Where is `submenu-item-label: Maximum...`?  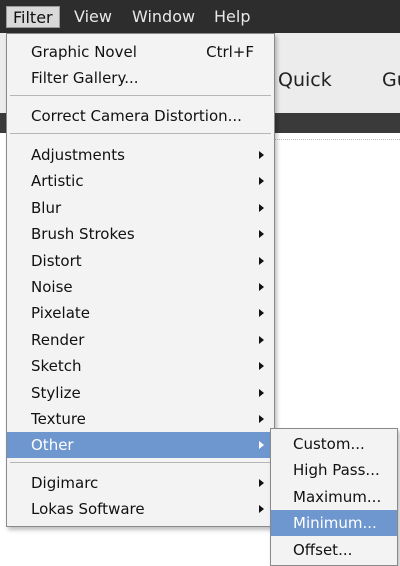 submenu-item-label: Maximum... is located at coordinates (337, 497).